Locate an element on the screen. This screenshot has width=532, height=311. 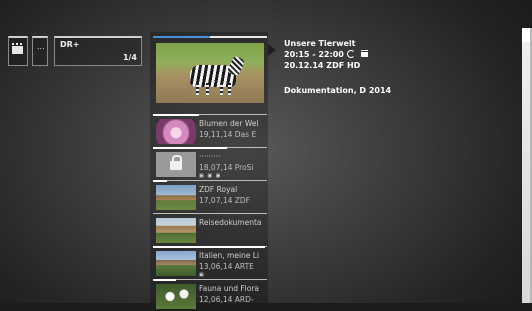
list-item: ZDF Royal 17,07,14 ZDF is located at coordinates (210, 196).